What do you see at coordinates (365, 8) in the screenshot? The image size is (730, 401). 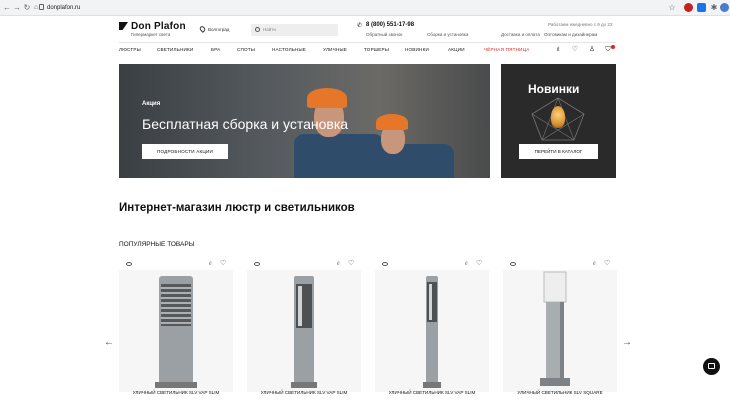 I see `browser-toolbar: ← → ↻ ⌂ donplafon.ru ☆ ✱` at bounding box center [365, 8].